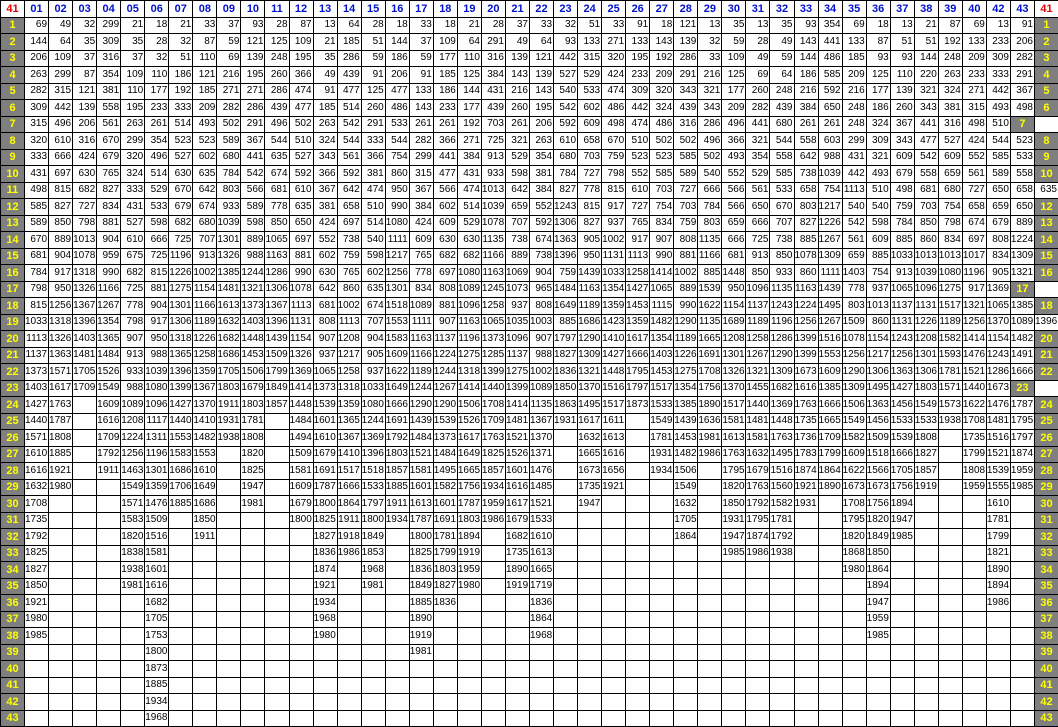 Image resolution: width=1058 pixels, height=727 pixels. What do you see at coordinates (301, 306) in the screenshot?
I see `grid-cell: 1113` at bounding box center [301, 306].